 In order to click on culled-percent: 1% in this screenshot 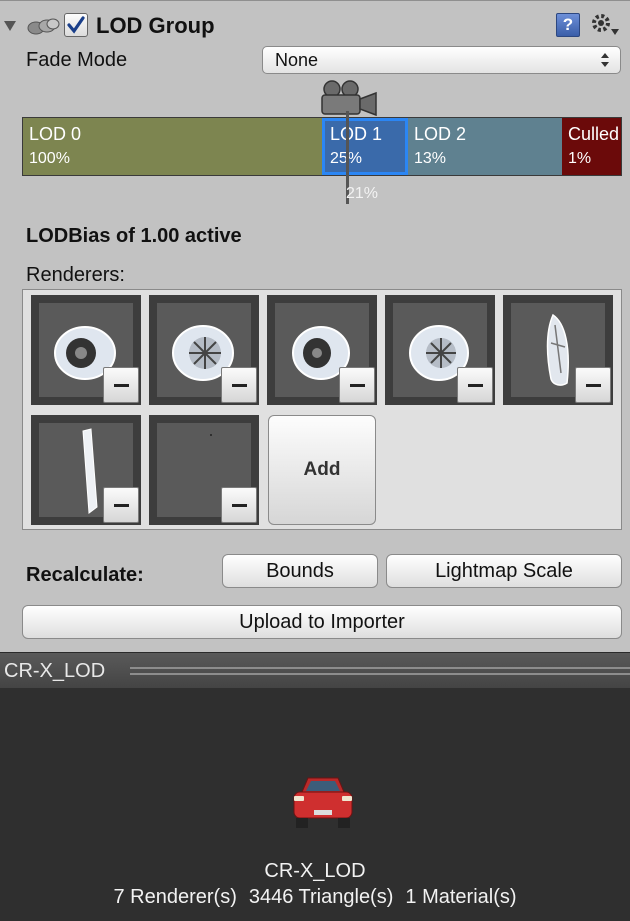, I will do `click(580, 158)`.